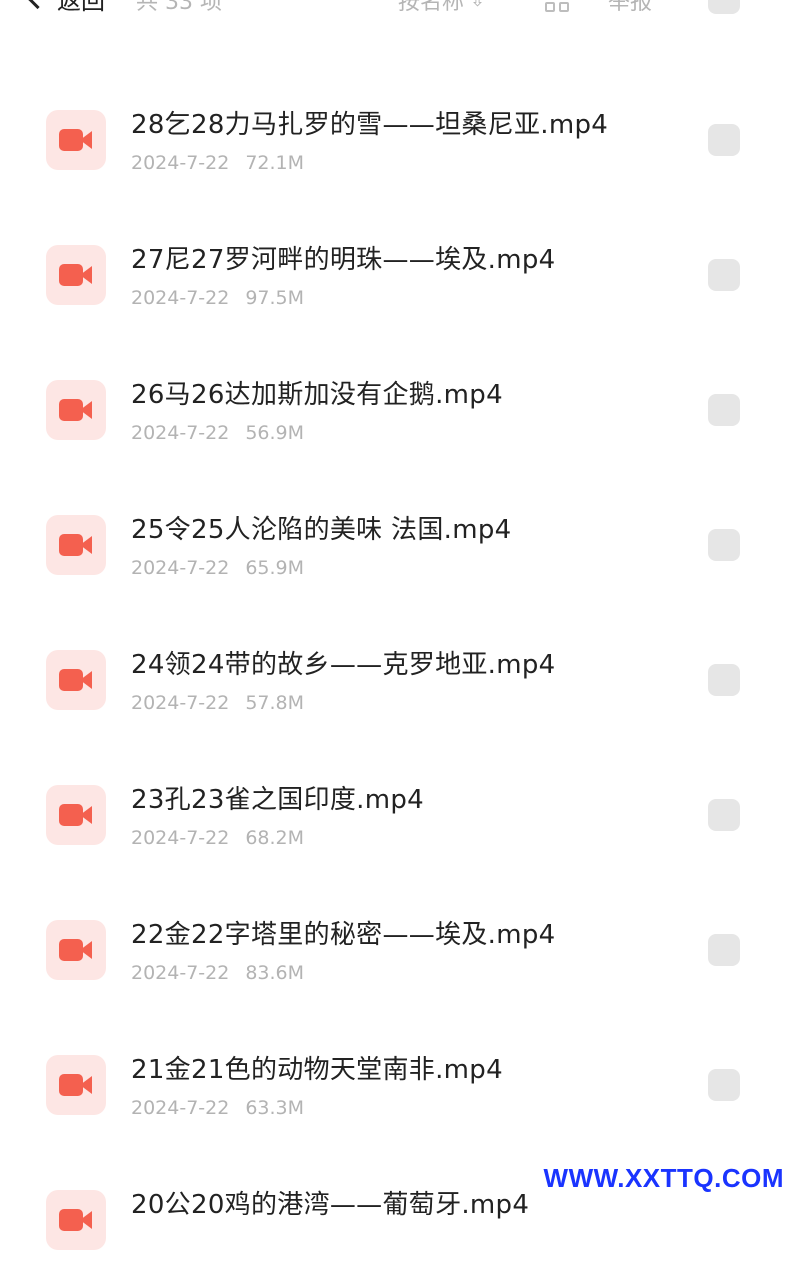 This screenshot has width=790, height=1283. What do you see at coordinates (179, 7) in the screenshot?
I see `item-count: 共 33 项` at bounding box center [179, 7].